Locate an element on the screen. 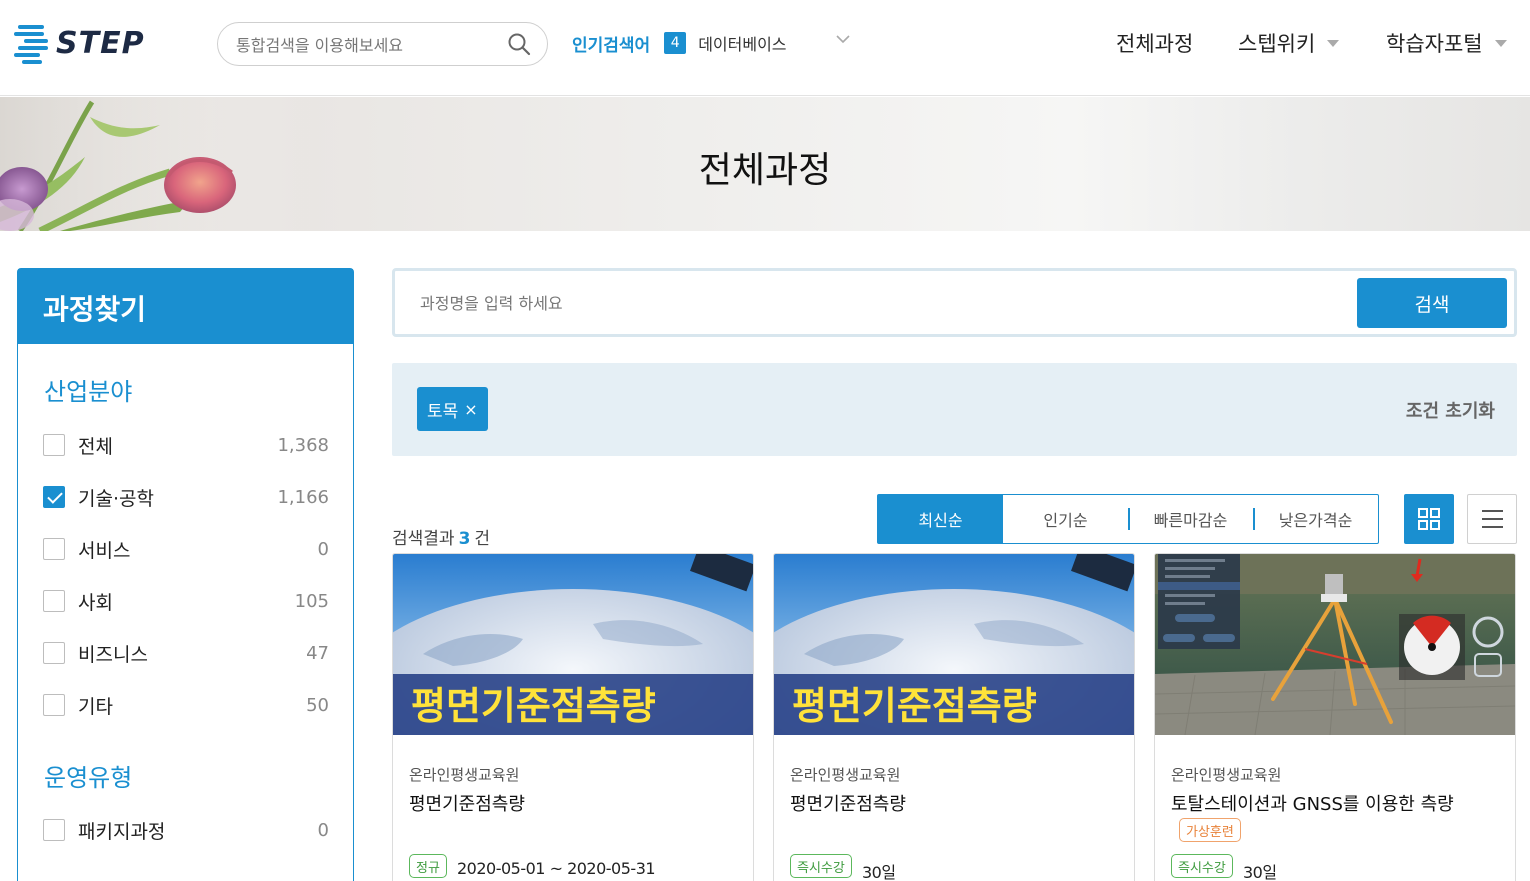 The height and width of the screenshot is (881, 1530). nav-all-courses: 전체과정 is located at coordinates (1154, 43).